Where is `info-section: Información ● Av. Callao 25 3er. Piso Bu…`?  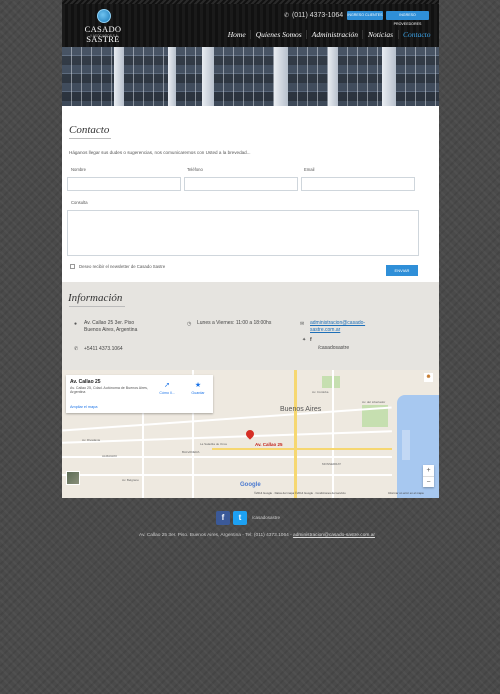 info-section: Información ● Av. Callao 25 3er. Piso Bu… is located at coordinates (250, 326).